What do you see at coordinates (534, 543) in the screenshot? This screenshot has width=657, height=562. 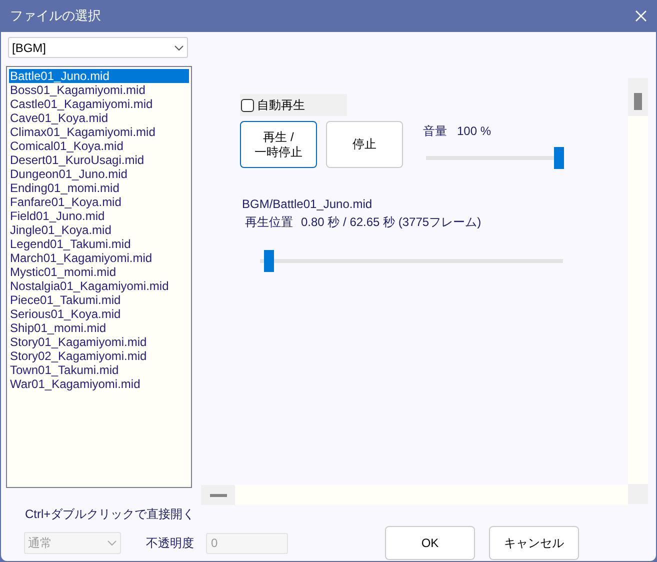 I see `cancel-button: キャンセル` at bounding box center [534, 543].